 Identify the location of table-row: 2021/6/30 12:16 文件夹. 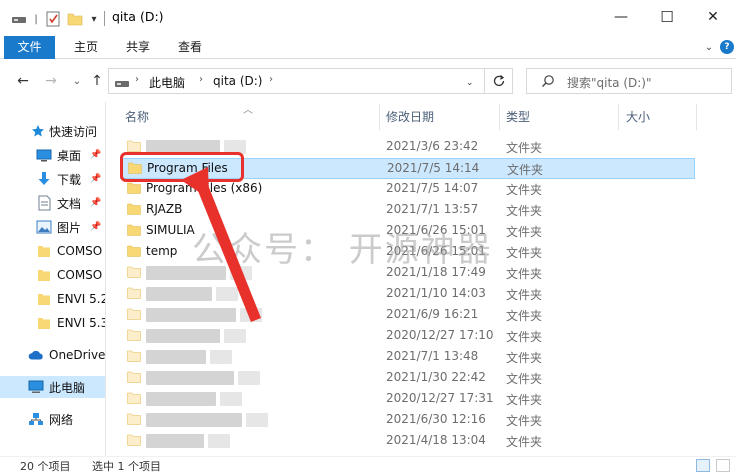
(407, 420).